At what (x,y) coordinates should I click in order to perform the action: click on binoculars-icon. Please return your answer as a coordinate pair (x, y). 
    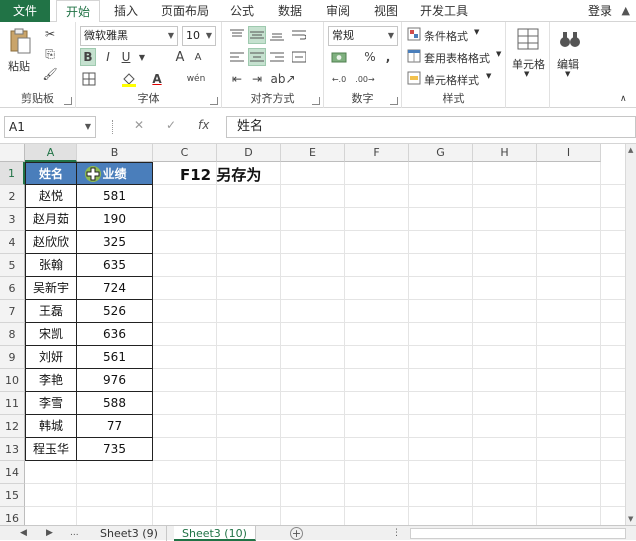
    Looking at the image, I should click on (570, 39).